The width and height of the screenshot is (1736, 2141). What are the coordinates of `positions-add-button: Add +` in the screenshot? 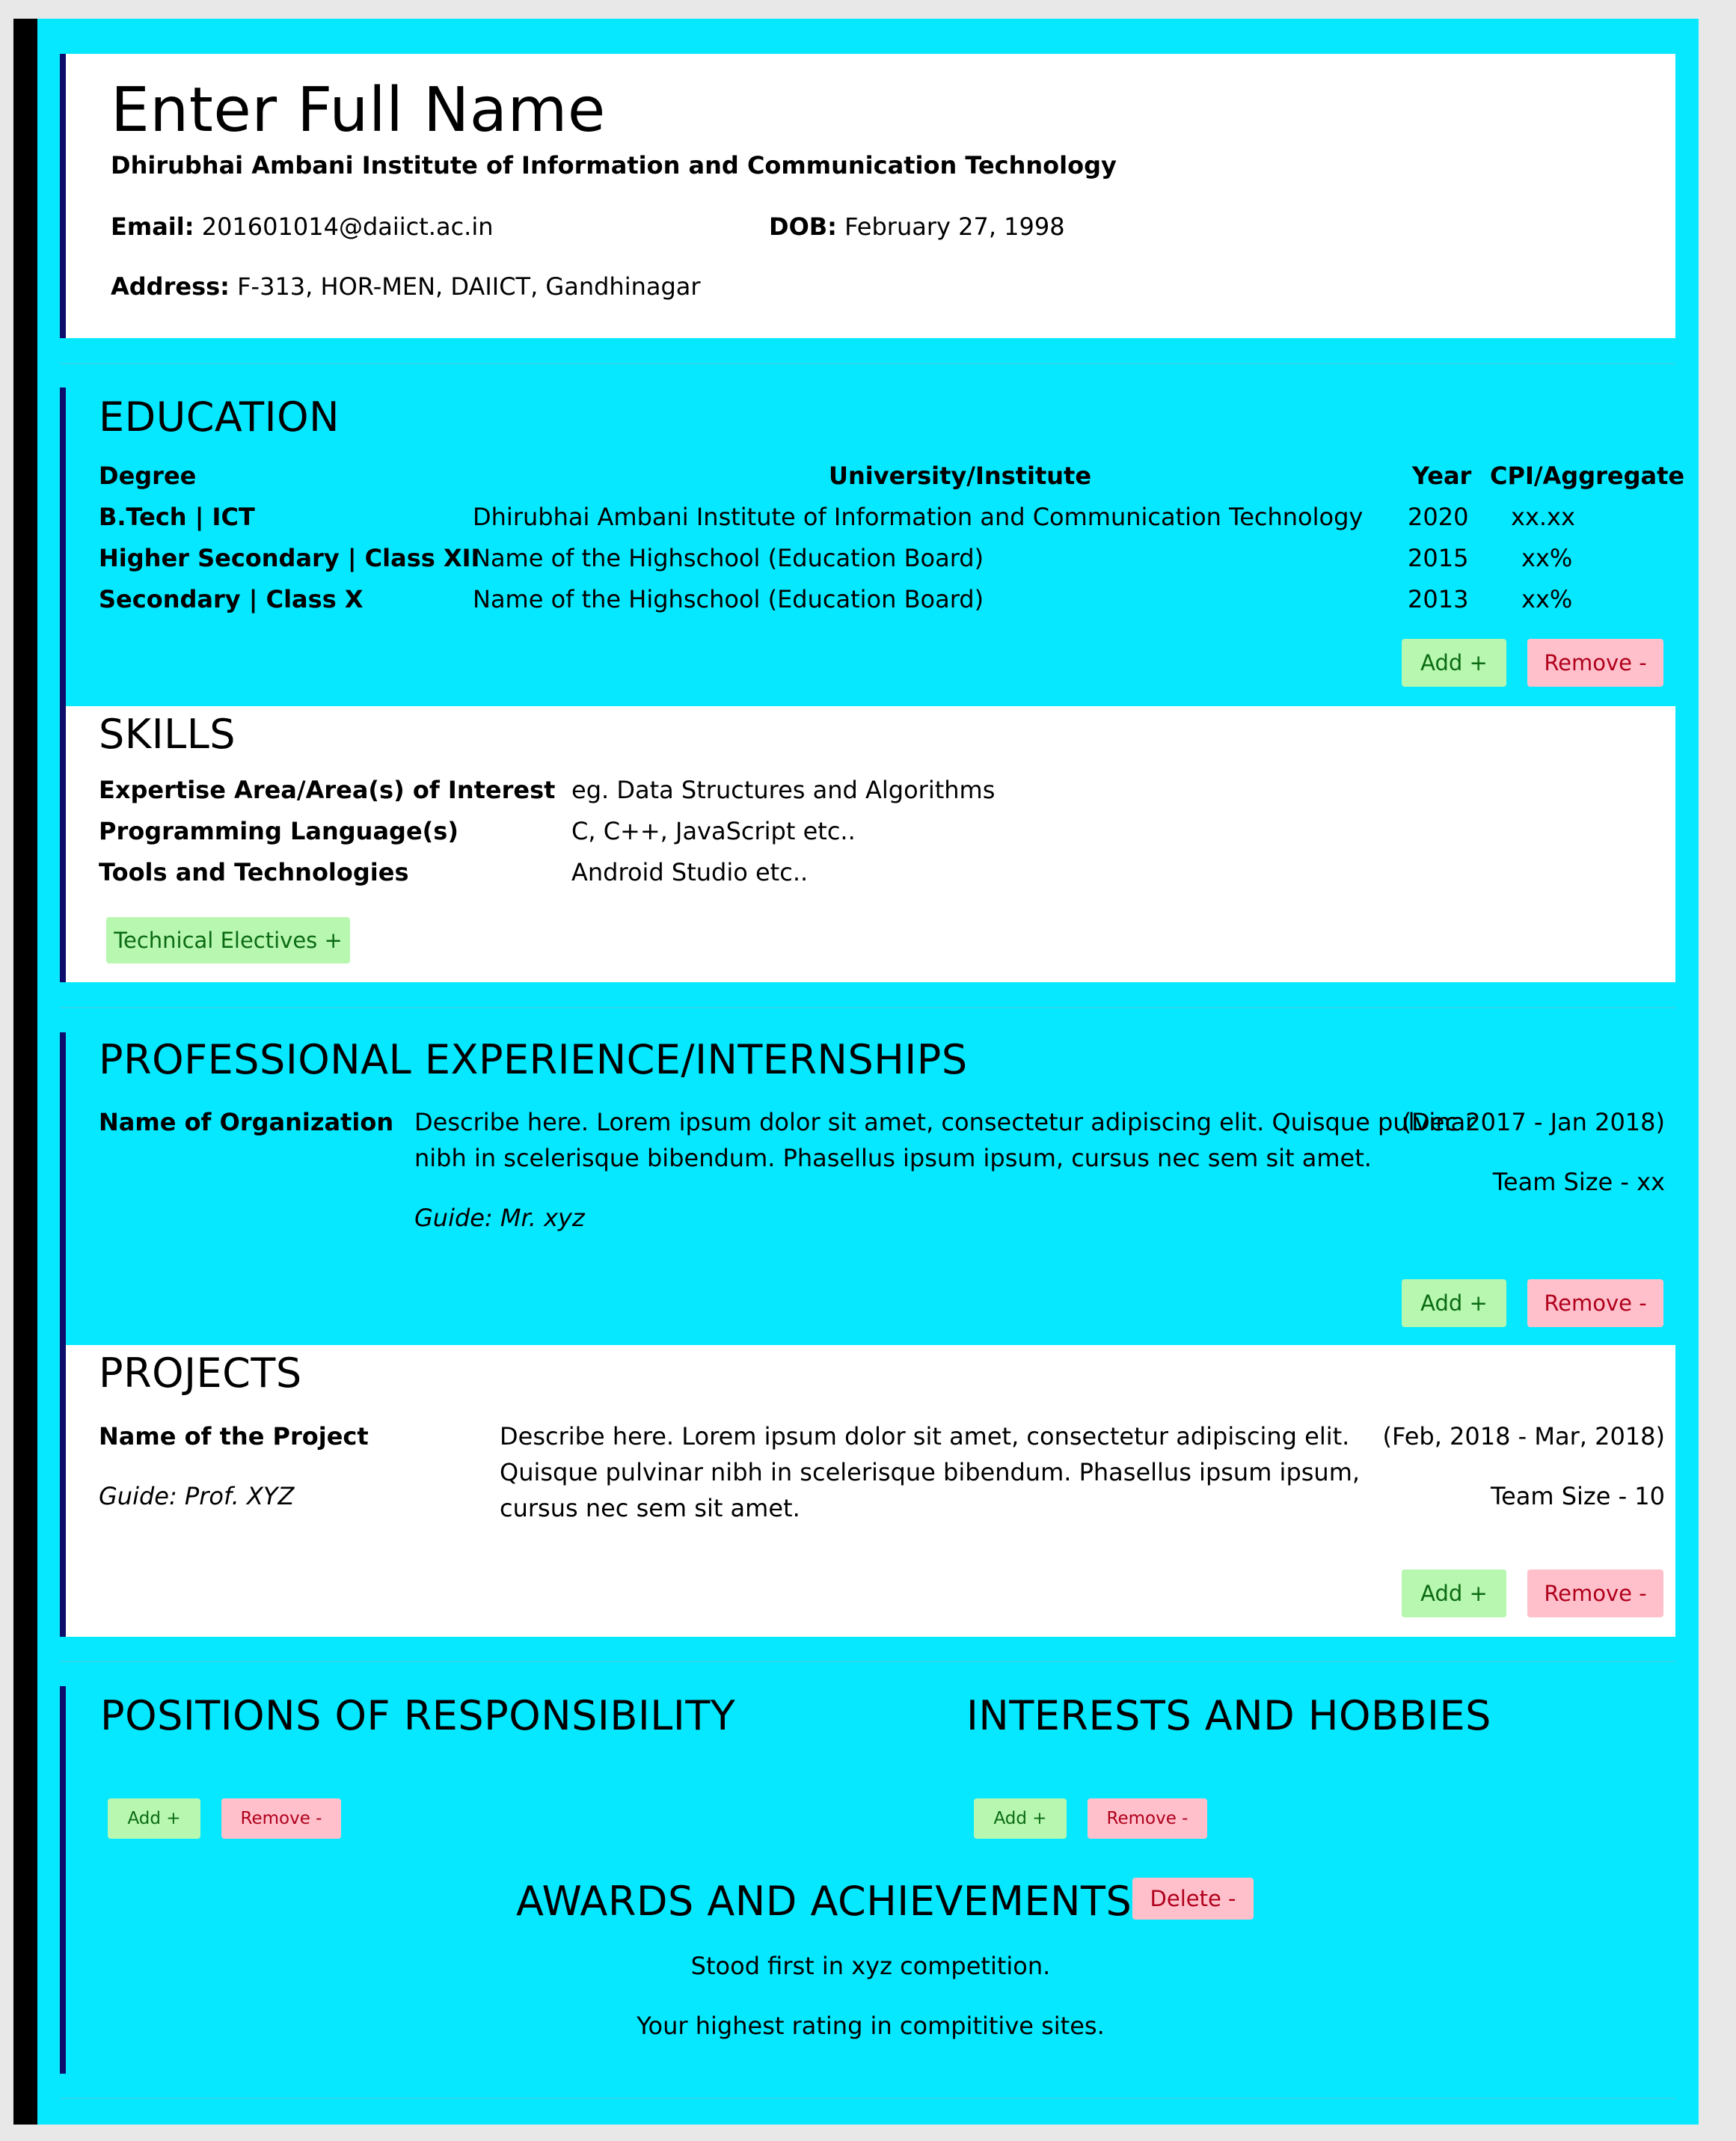 It's located at (154, 1819).